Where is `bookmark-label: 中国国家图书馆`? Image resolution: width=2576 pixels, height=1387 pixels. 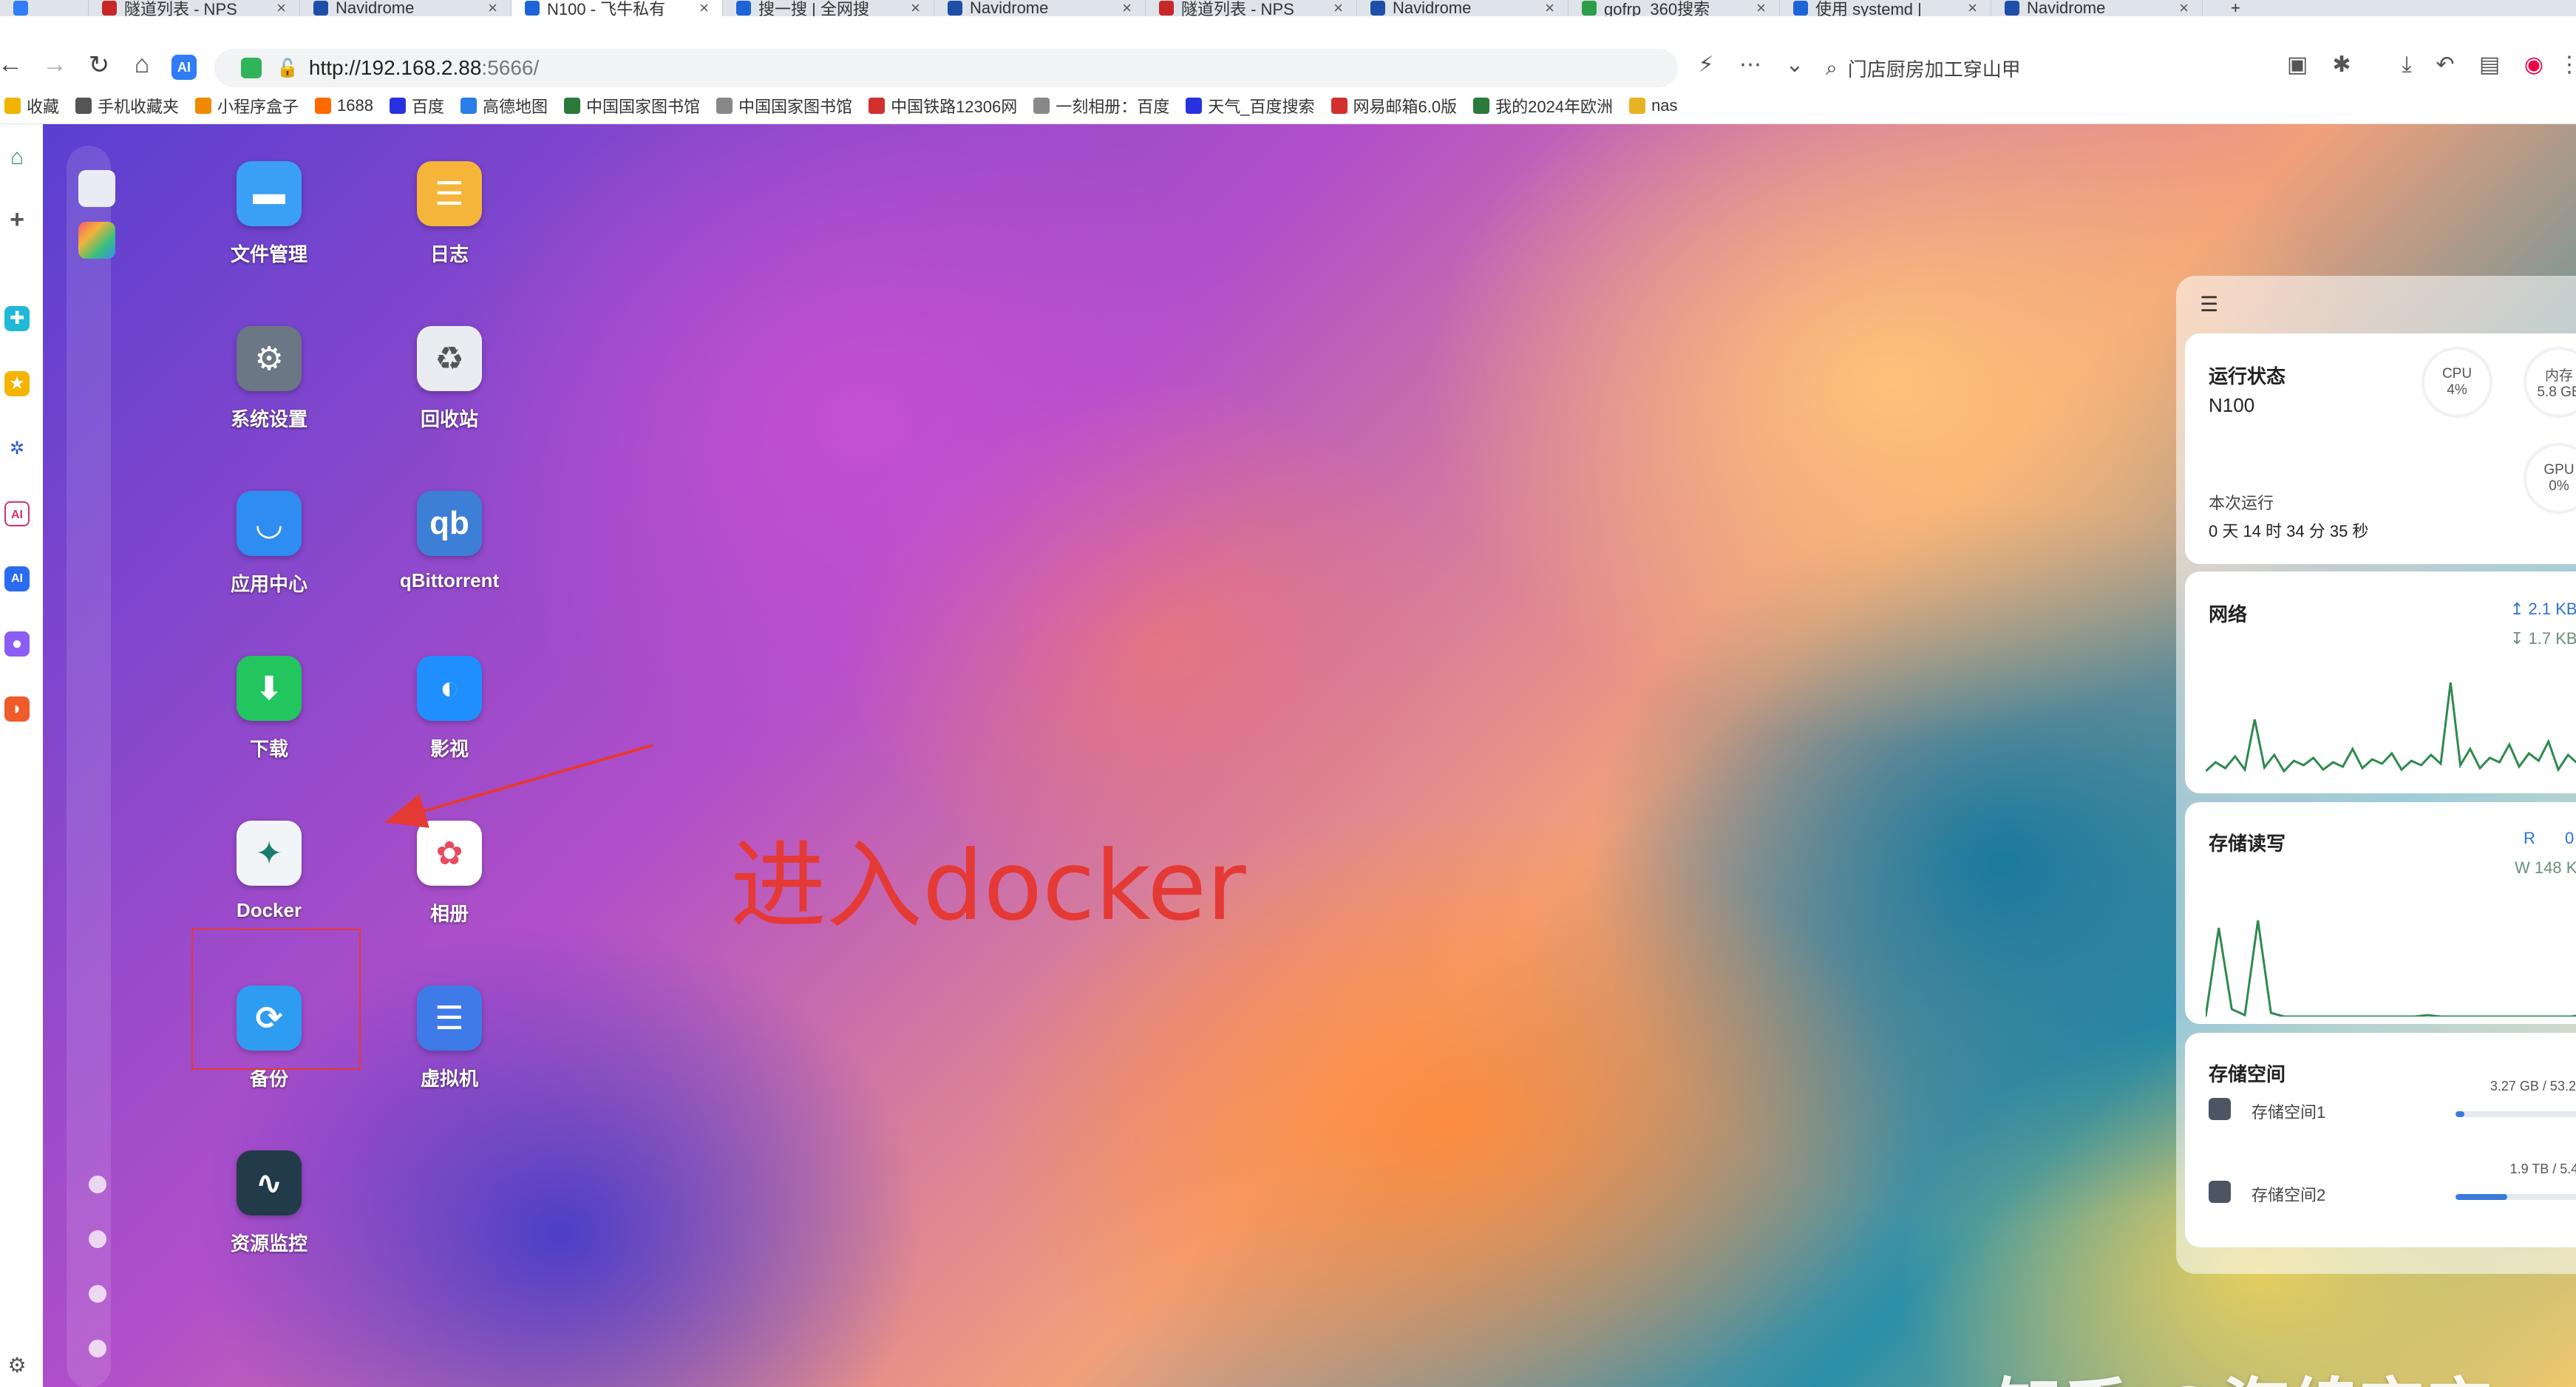 bookmark-label: 中国国家图书馆 is located at coordinates (643, 106).